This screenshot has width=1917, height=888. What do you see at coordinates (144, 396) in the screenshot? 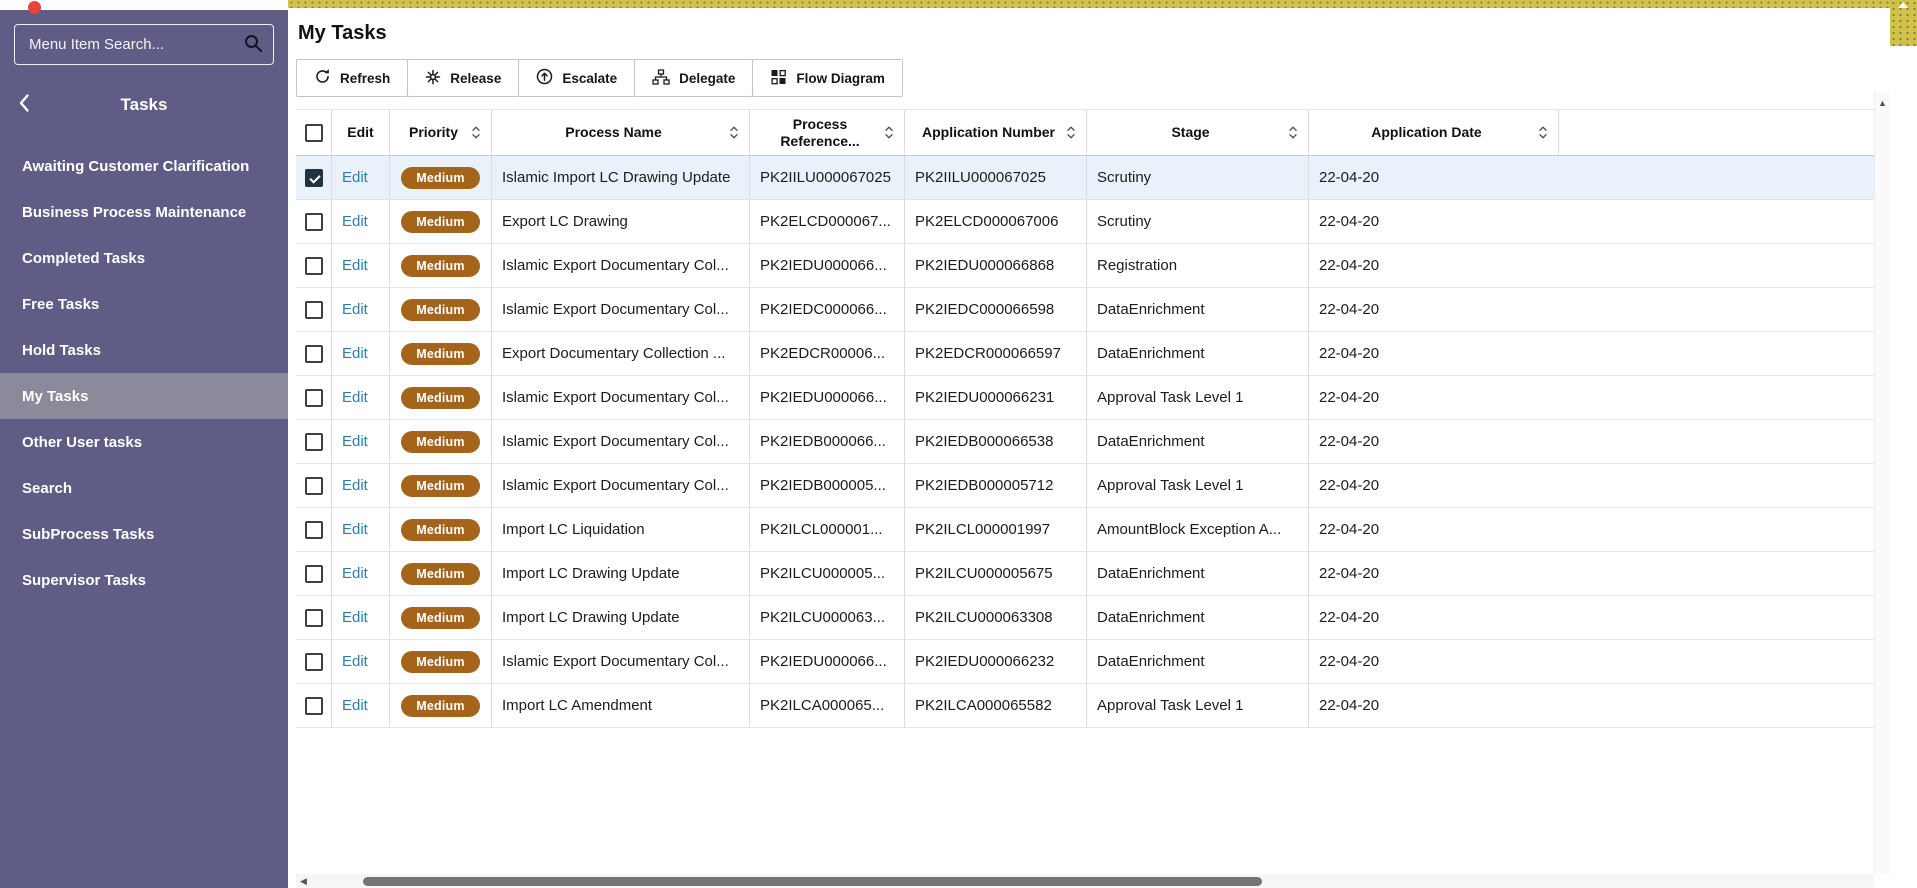
I see `sidebar-item-my-tasks: My Tasks` at bounding box center [144, 396].